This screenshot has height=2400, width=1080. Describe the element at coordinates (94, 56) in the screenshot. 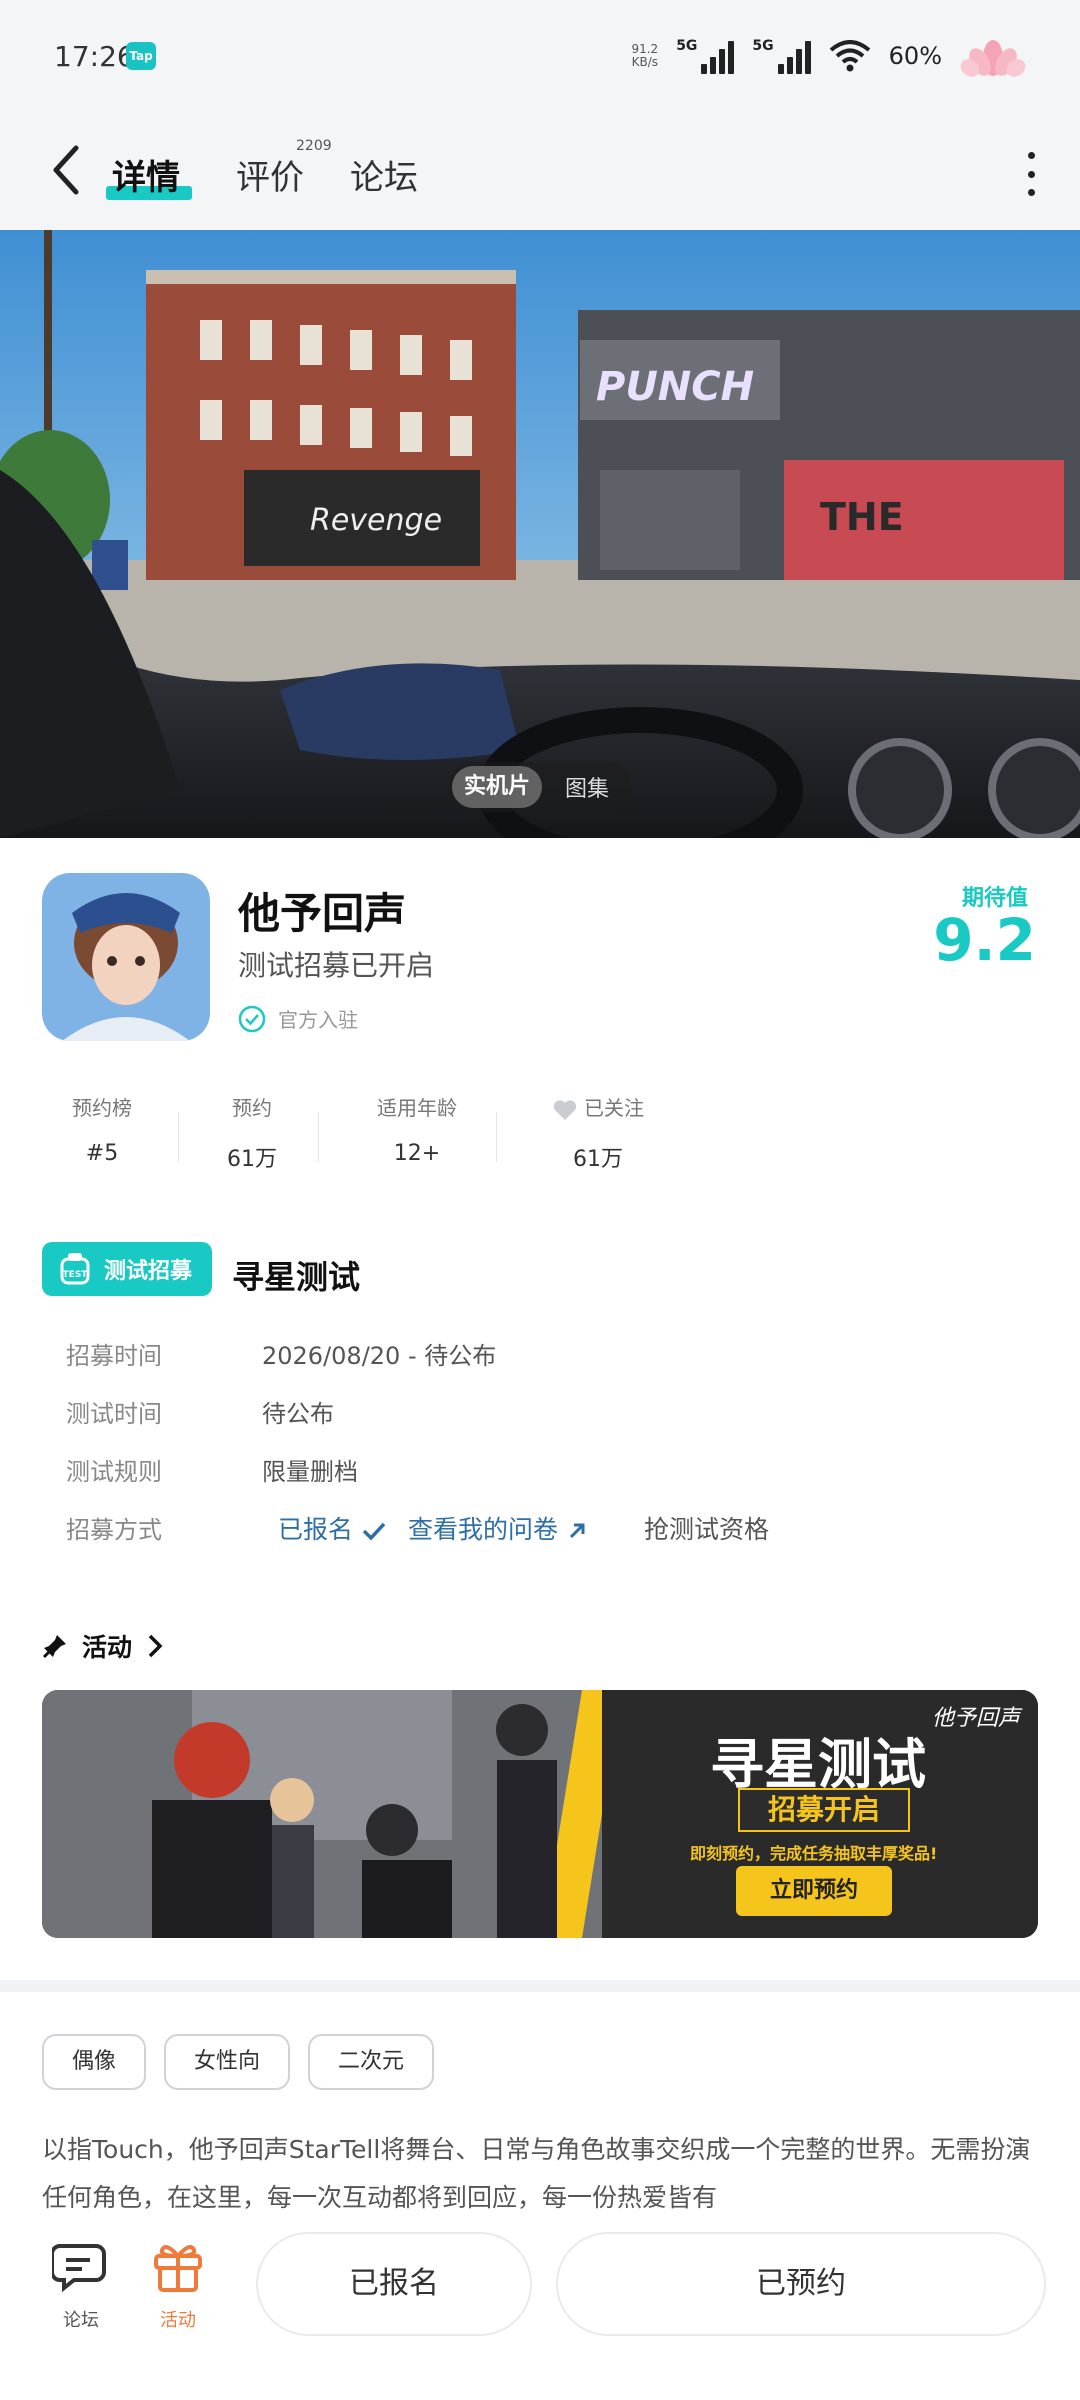

I see `status-time: 17:26` at that location.